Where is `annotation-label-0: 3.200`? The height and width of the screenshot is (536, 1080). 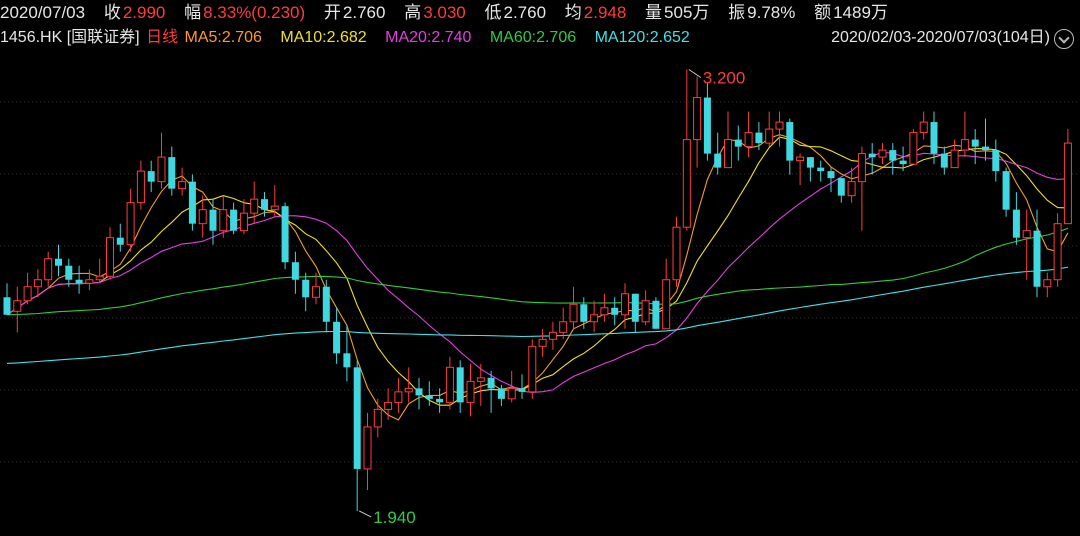 annotation-label-0: 3.200 is located at coordinates (724, 78).